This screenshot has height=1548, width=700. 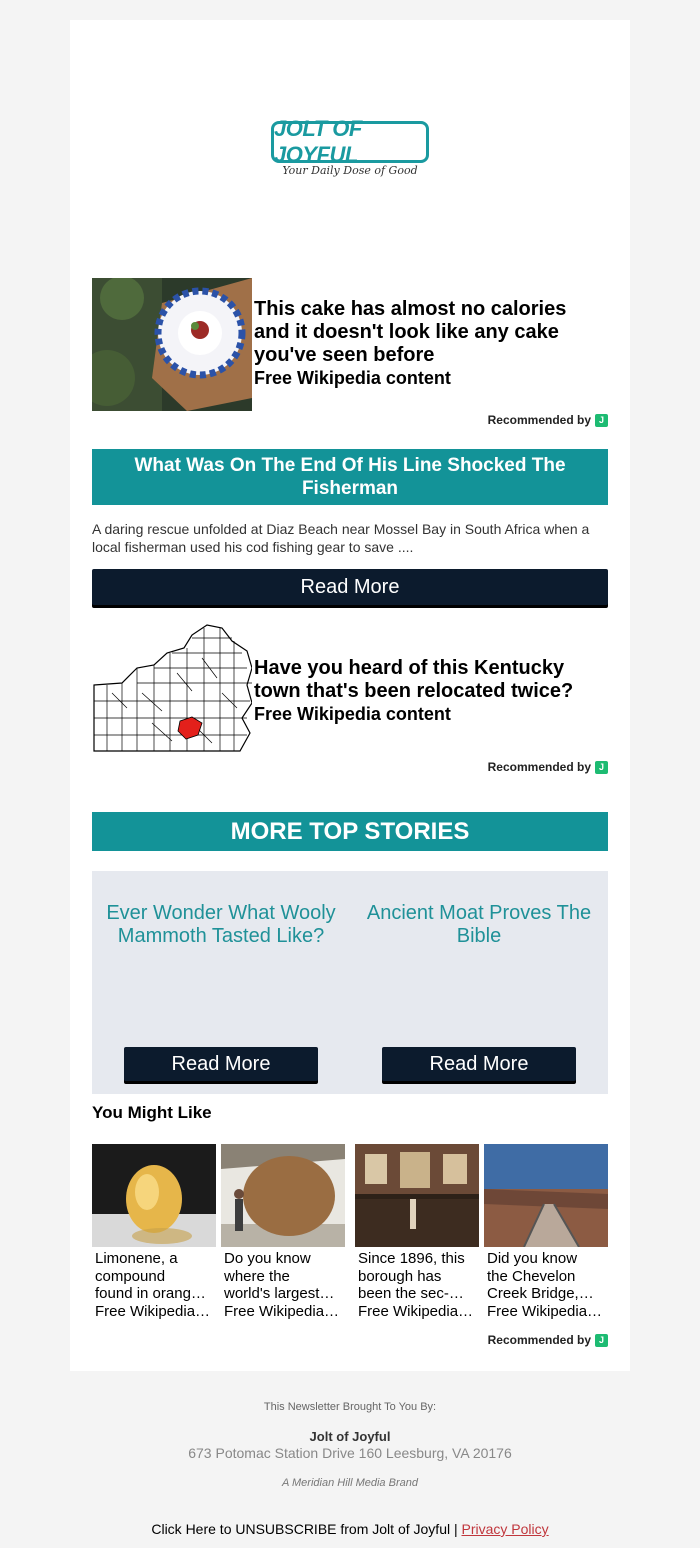 I want to click on recommendation-line: Limonene, a, so click(x=136, y=1258).